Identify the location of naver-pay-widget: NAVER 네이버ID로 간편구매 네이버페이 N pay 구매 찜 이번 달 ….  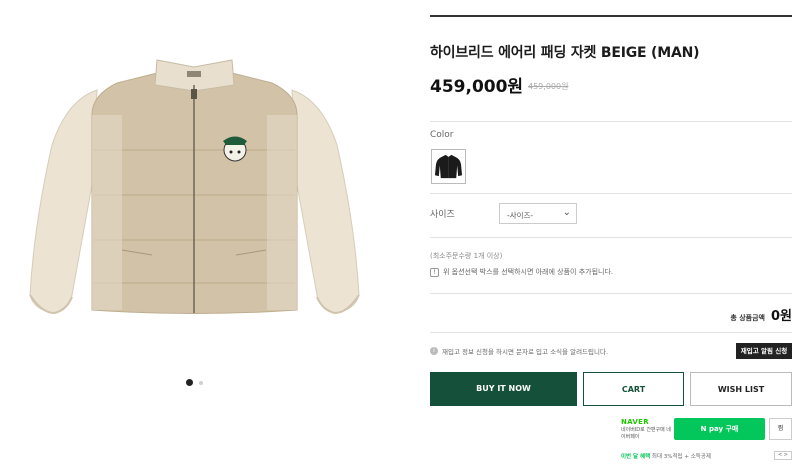
(705, 439).